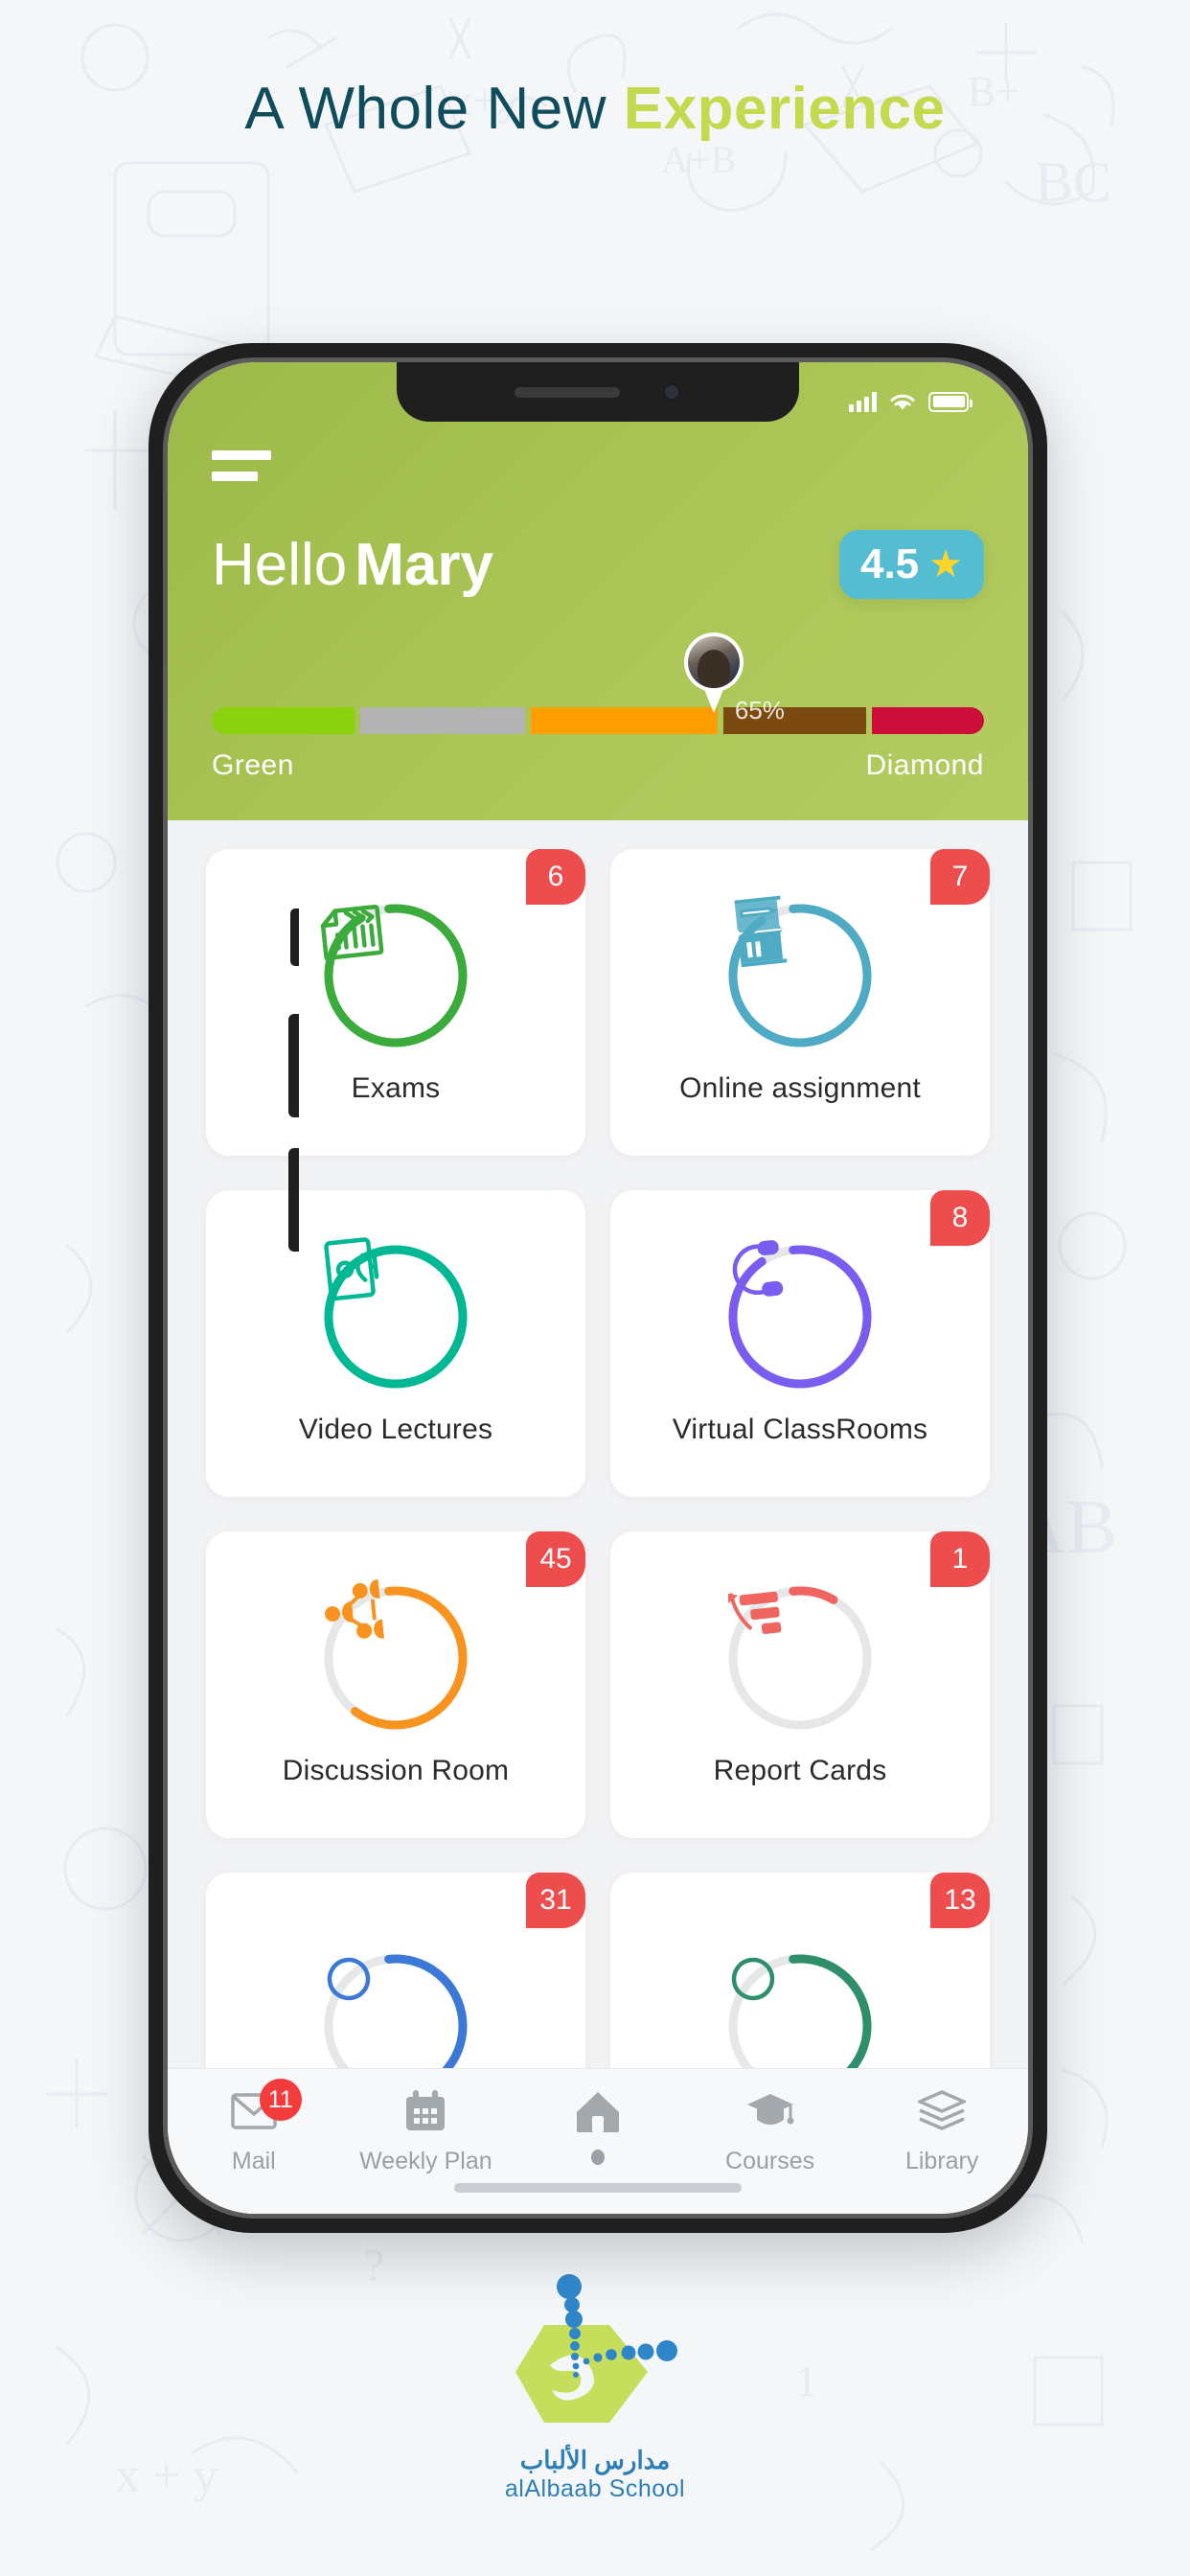 The image size is (1190, 2576). Describe the element at coordinates (951, 401) in the screenshot. I see `battery-full-icon` at that location.